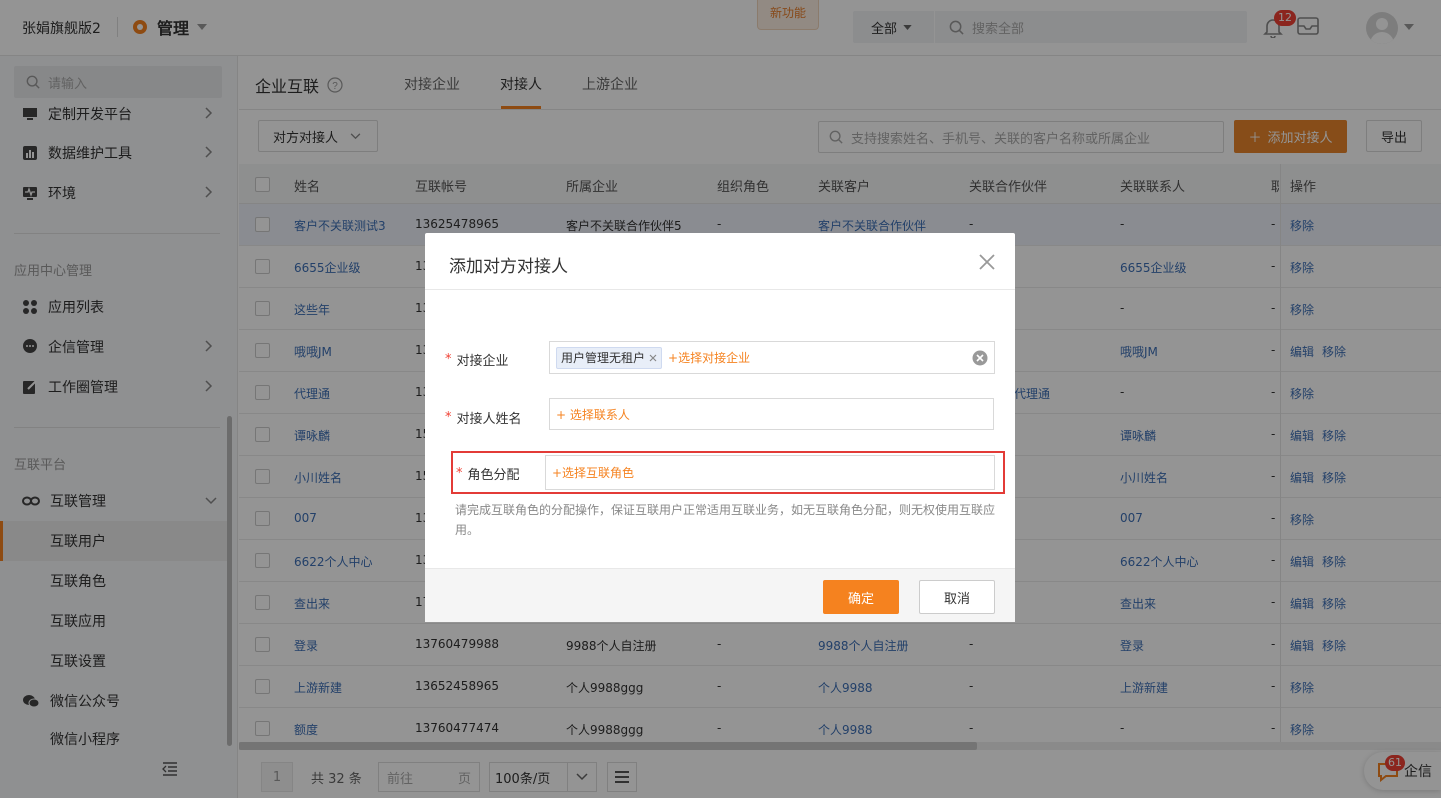  I want to click on label-text: 对接企业, so click(482, 361).